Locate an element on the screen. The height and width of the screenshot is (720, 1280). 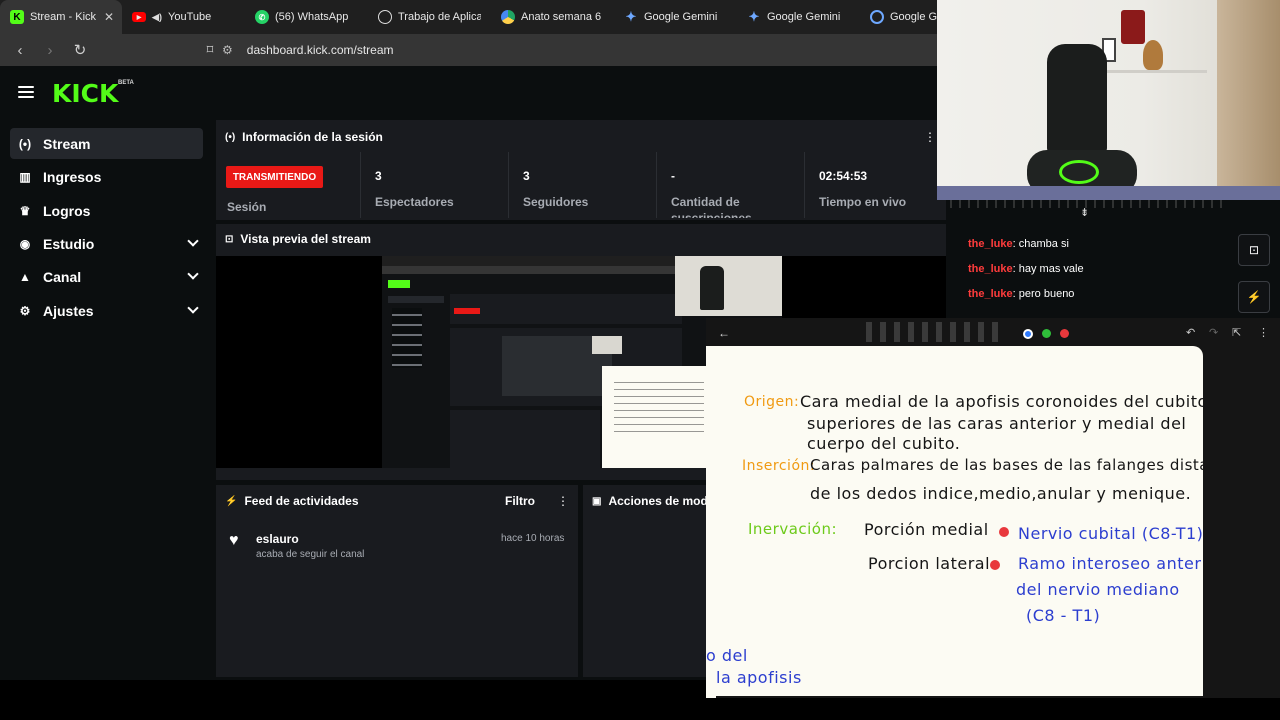
preview-title: Vista previa del stream is located at coordinates (305, 239).